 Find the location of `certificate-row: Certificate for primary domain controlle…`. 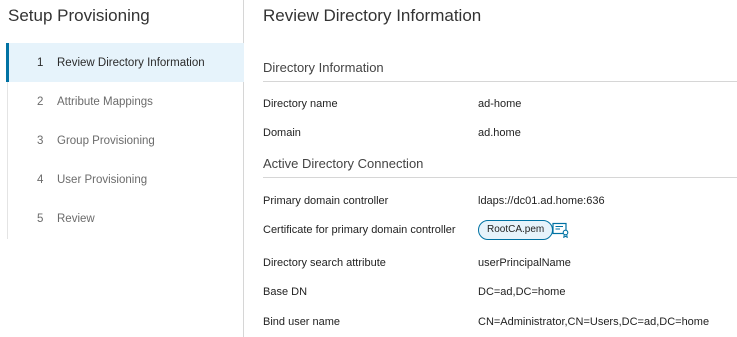

certificate-row: Certificate for primary domain controlle… is located at coordinates (500, 230).